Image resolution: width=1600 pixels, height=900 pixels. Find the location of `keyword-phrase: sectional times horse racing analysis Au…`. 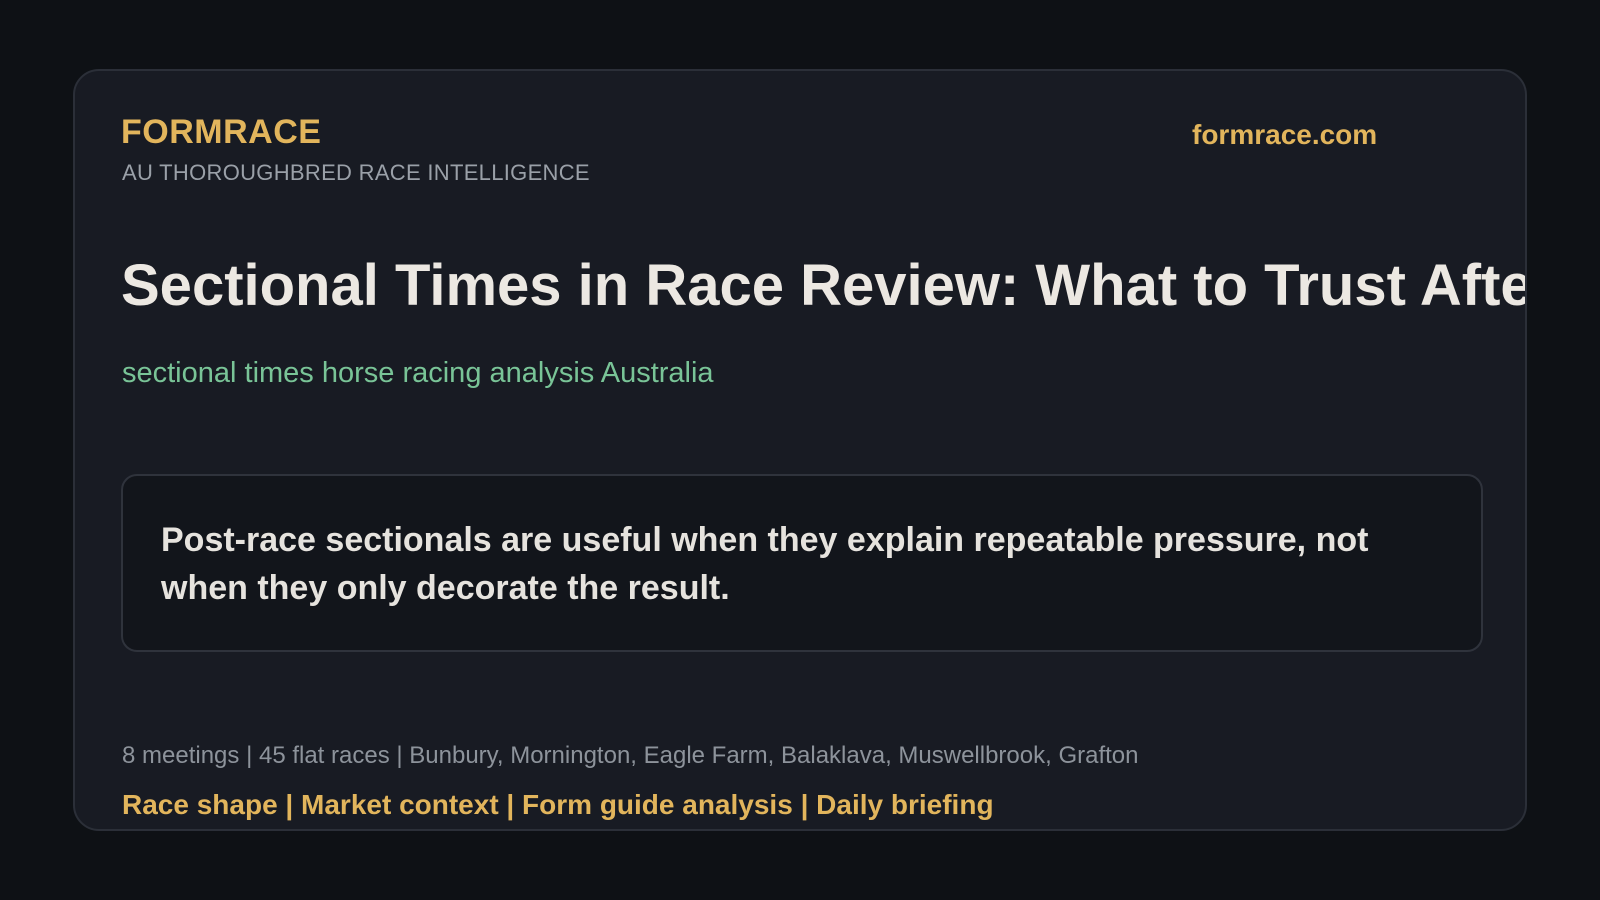

keyword-phrase: sectional times horse racing analysis Au… is located at coordinates (418, 373).